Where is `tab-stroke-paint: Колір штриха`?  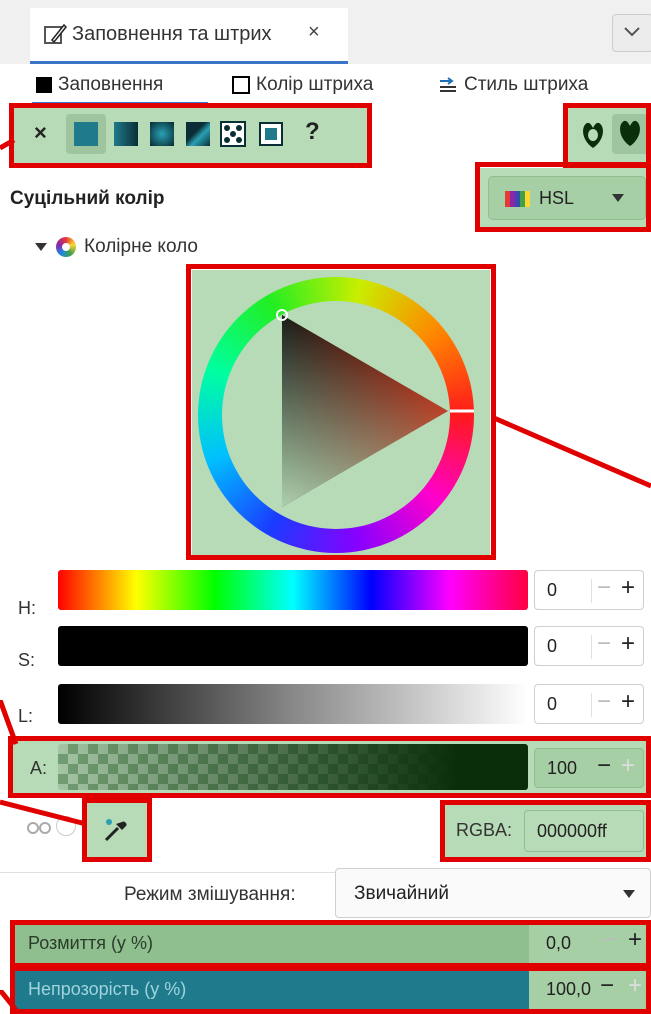 tab-stroke-paint: Колір штриха is located at coordinates (302, 85).